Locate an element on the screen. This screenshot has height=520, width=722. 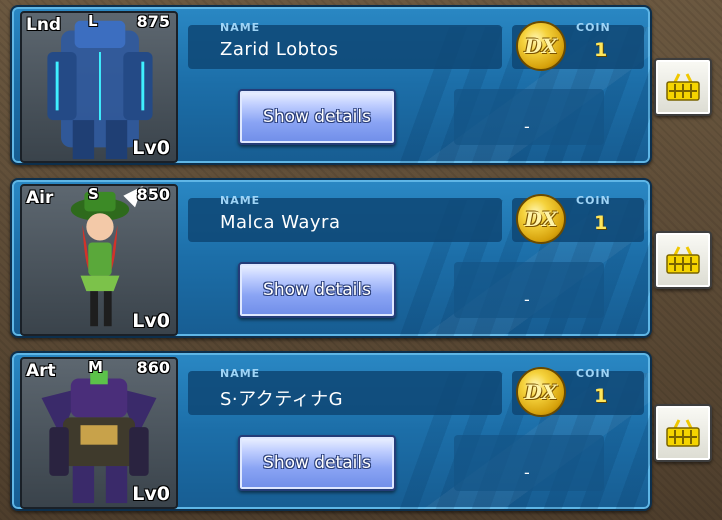
unit-cost: 860 is located at coordinates (153, 367).